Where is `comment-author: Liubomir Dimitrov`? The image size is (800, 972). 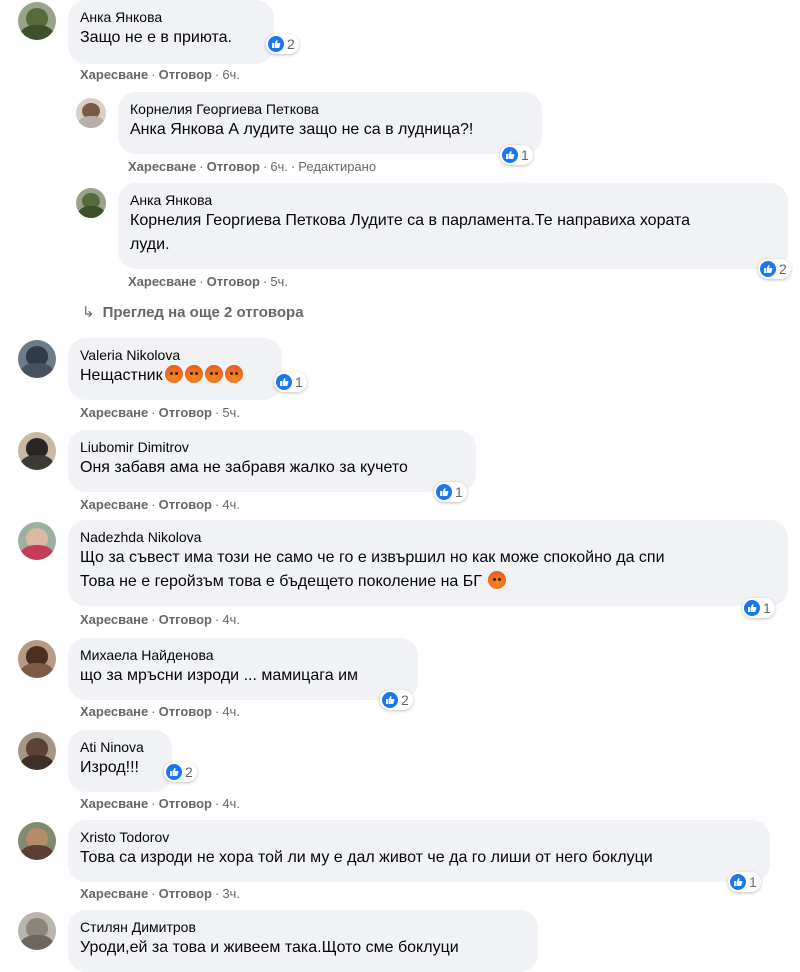 comment-author: Liubomir Dimitrov is located at coordinates (272, 447).